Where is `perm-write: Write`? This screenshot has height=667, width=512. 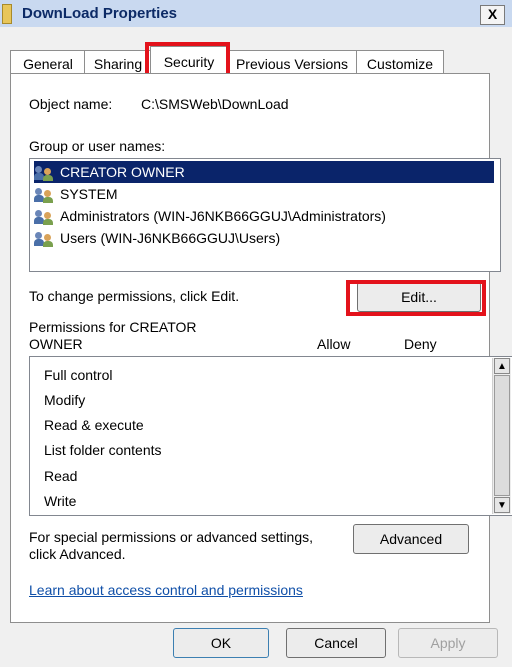 perm-write: Write is located at coordinates (60, 501).